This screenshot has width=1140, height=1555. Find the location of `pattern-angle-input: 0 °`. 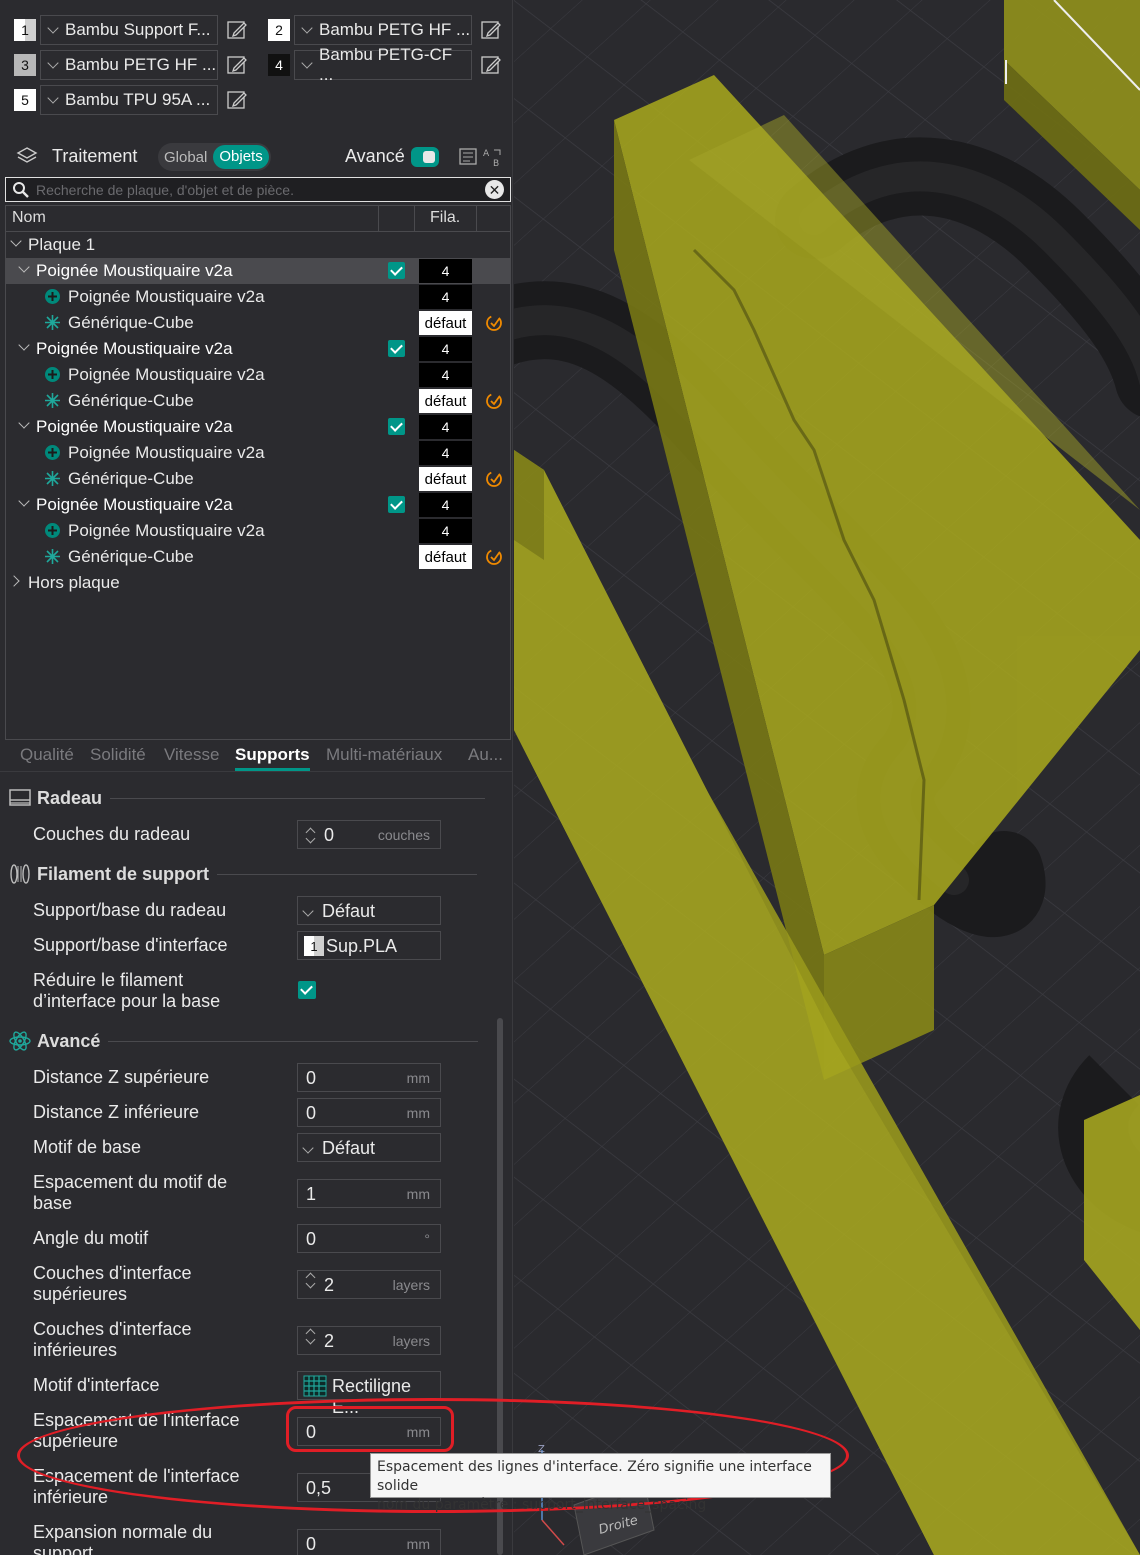

pattern-angle-input: 0 ° is located at coordinates (369, 1238).